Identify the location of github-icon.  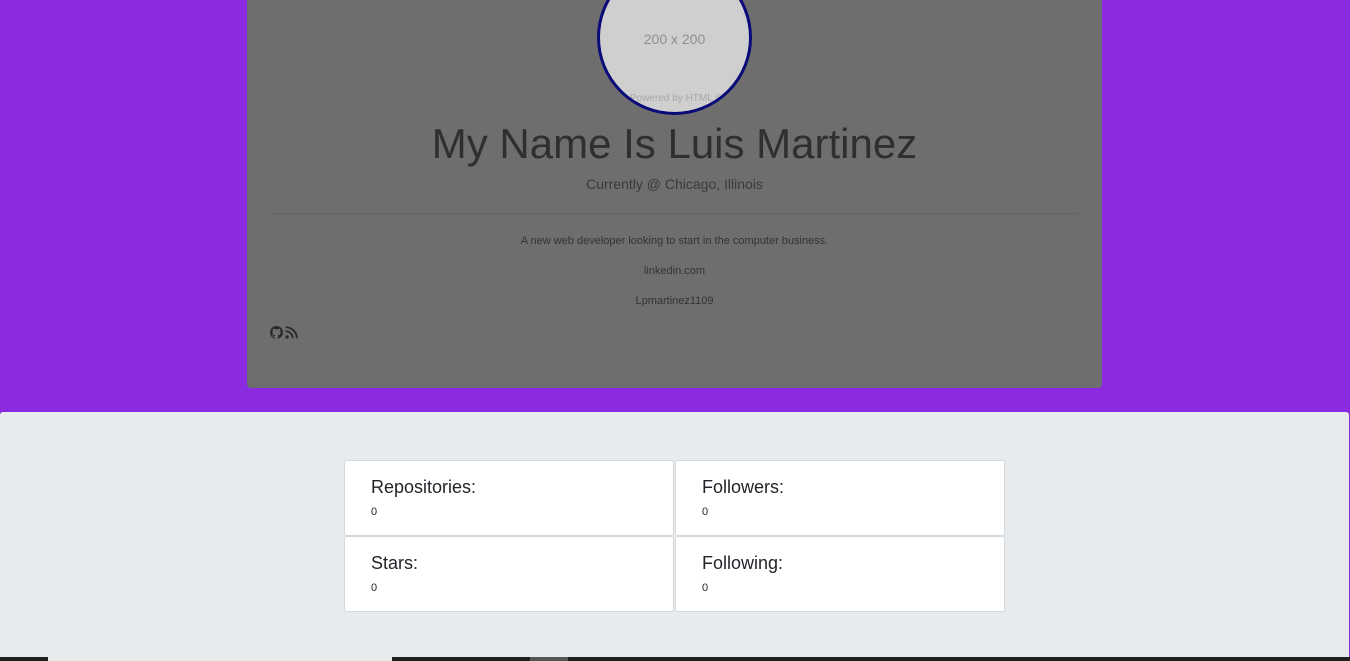
(276, 331).